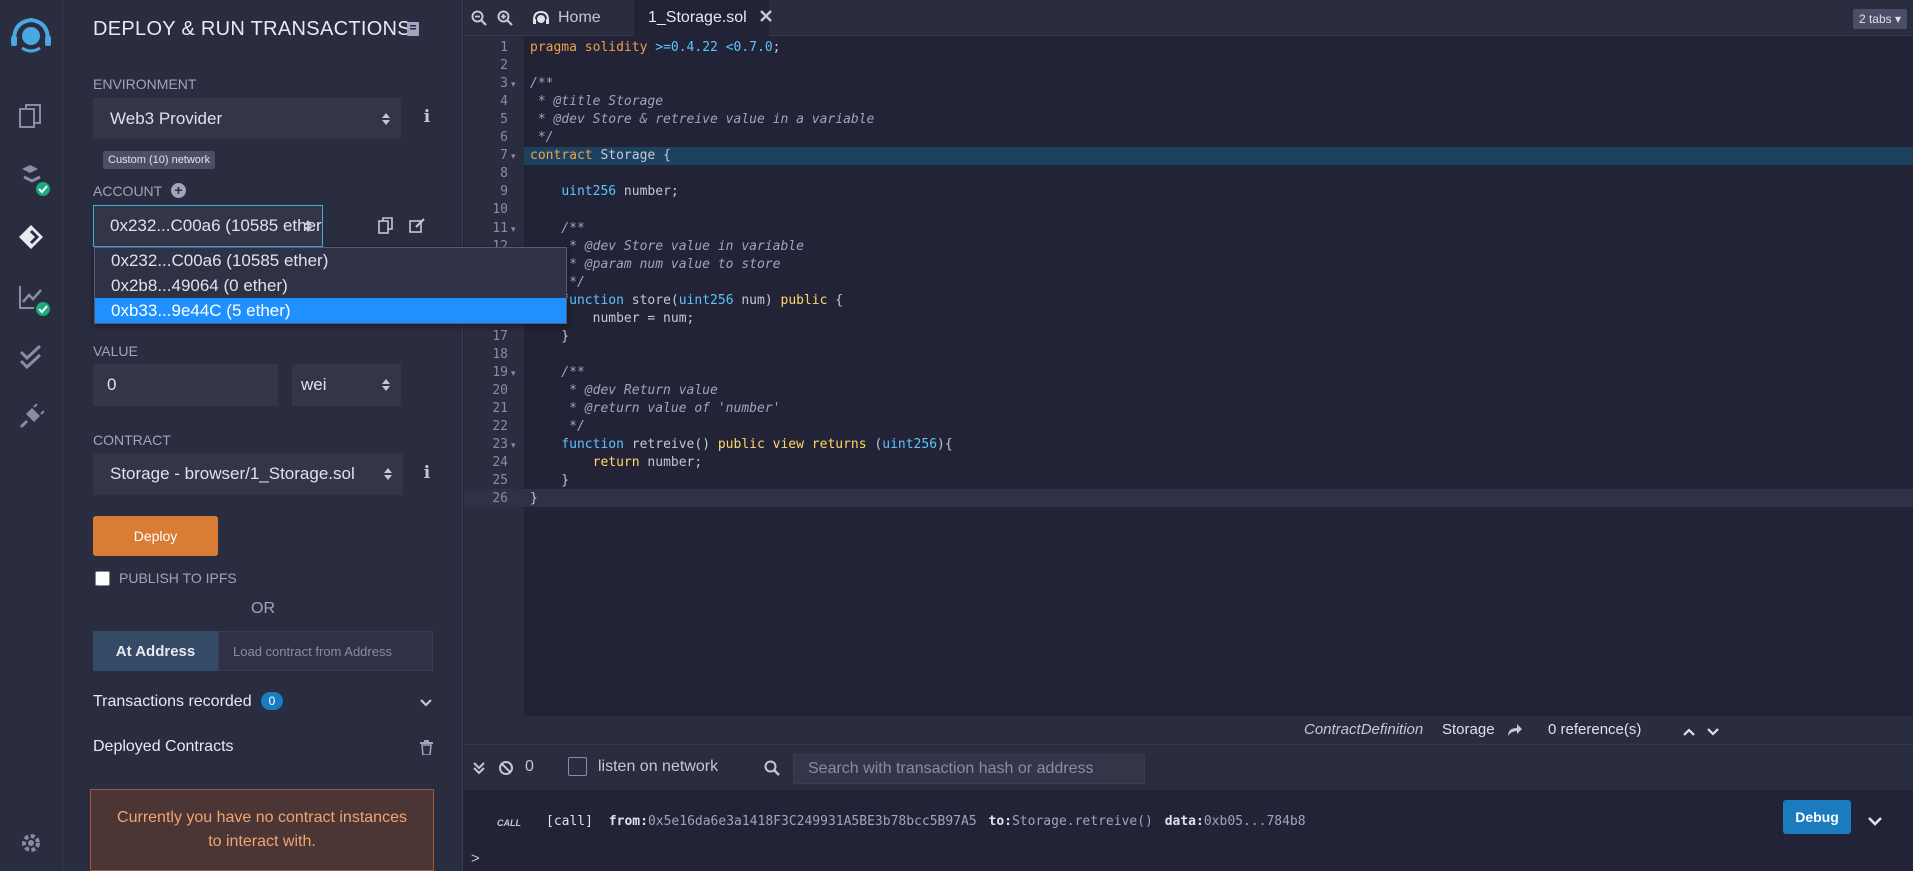  Describe the element at coordinates (31, 117) in the screenshot. I see `file-explorer-icon` at that location.